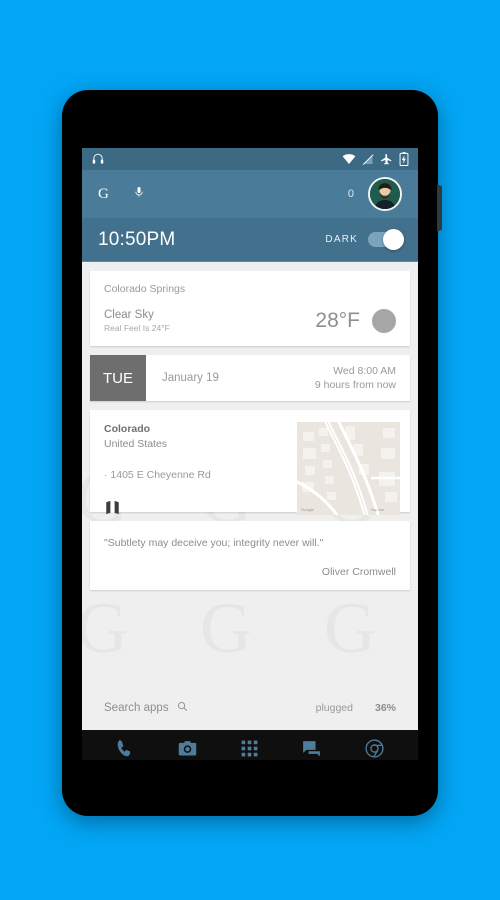 This screenshot has height=900, width=500. What do you see at coordinates (375, 159) in the screenshot?
I see `status-bar-right` at bounding box center [375, 159].